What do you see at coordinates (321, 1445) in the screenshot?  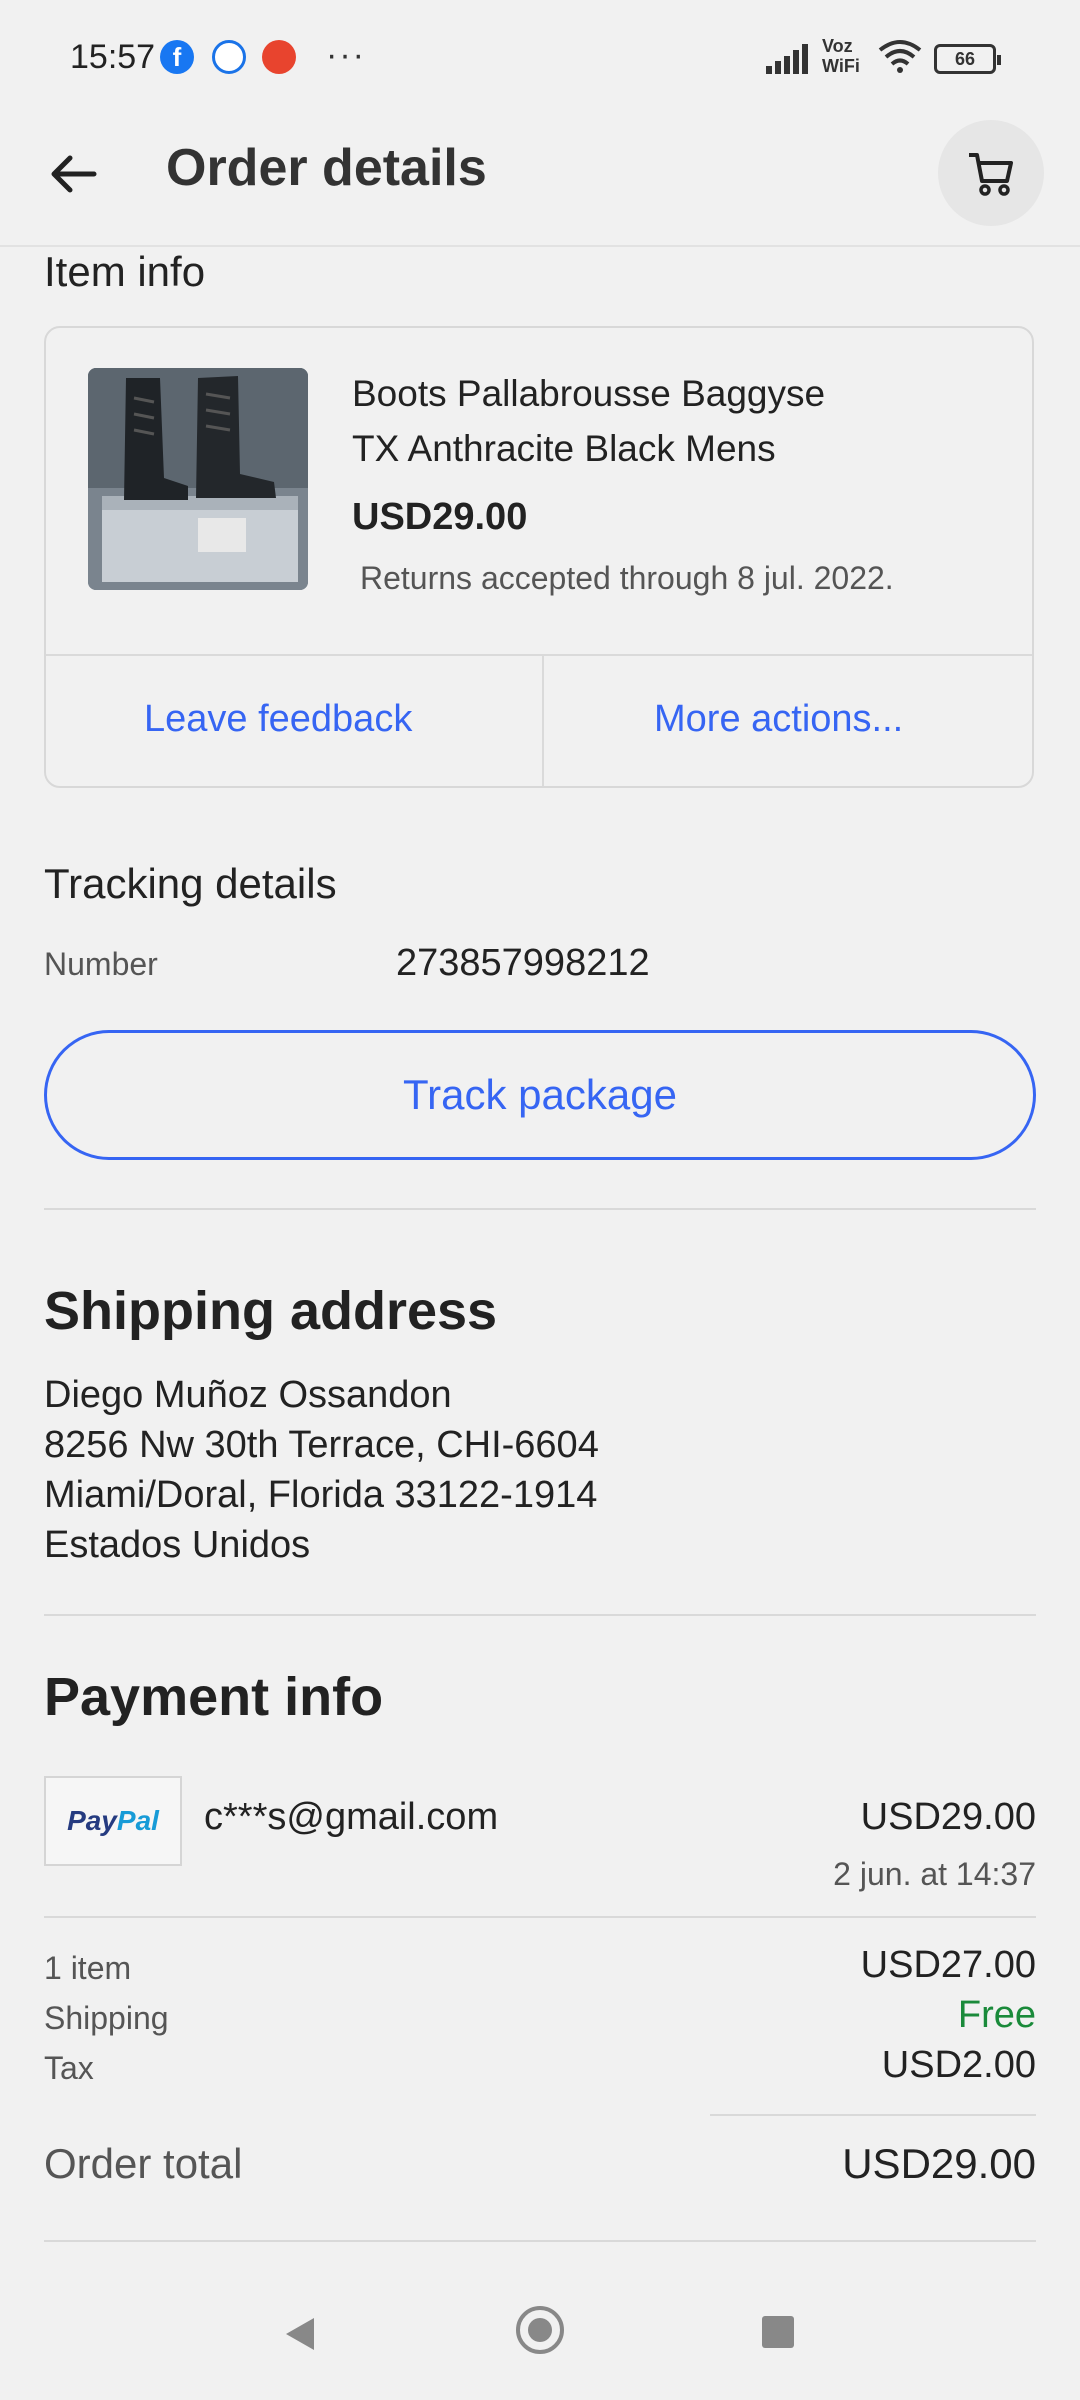 I see `address-street: 8256 Nw 30th Terrace, CHI-6604` at bounding box center [321, 1445].